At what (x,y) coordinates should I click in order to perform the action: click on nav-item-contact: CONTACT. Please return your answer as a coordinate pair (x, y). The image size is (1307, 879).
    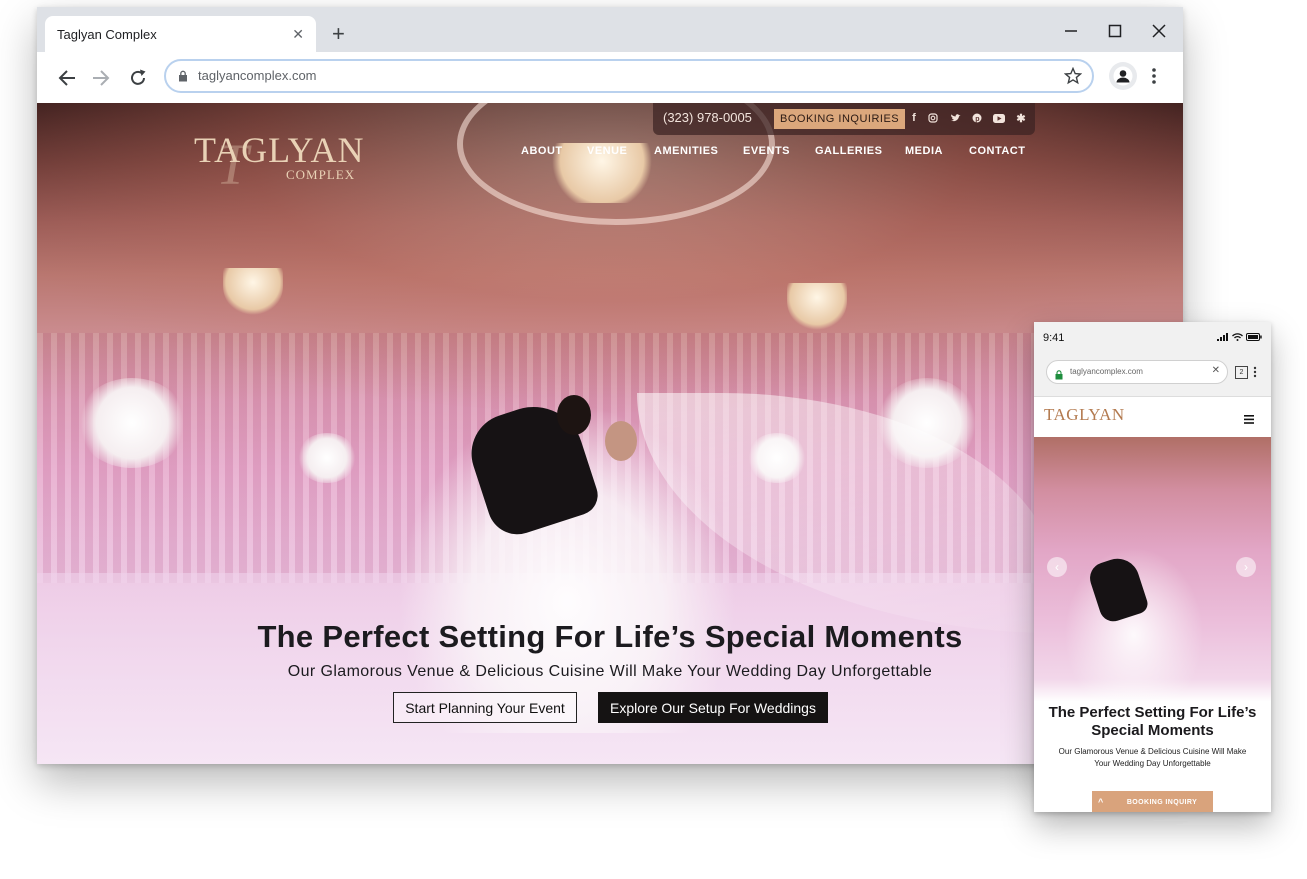
    Looking at the image, I should click on (997, 151).